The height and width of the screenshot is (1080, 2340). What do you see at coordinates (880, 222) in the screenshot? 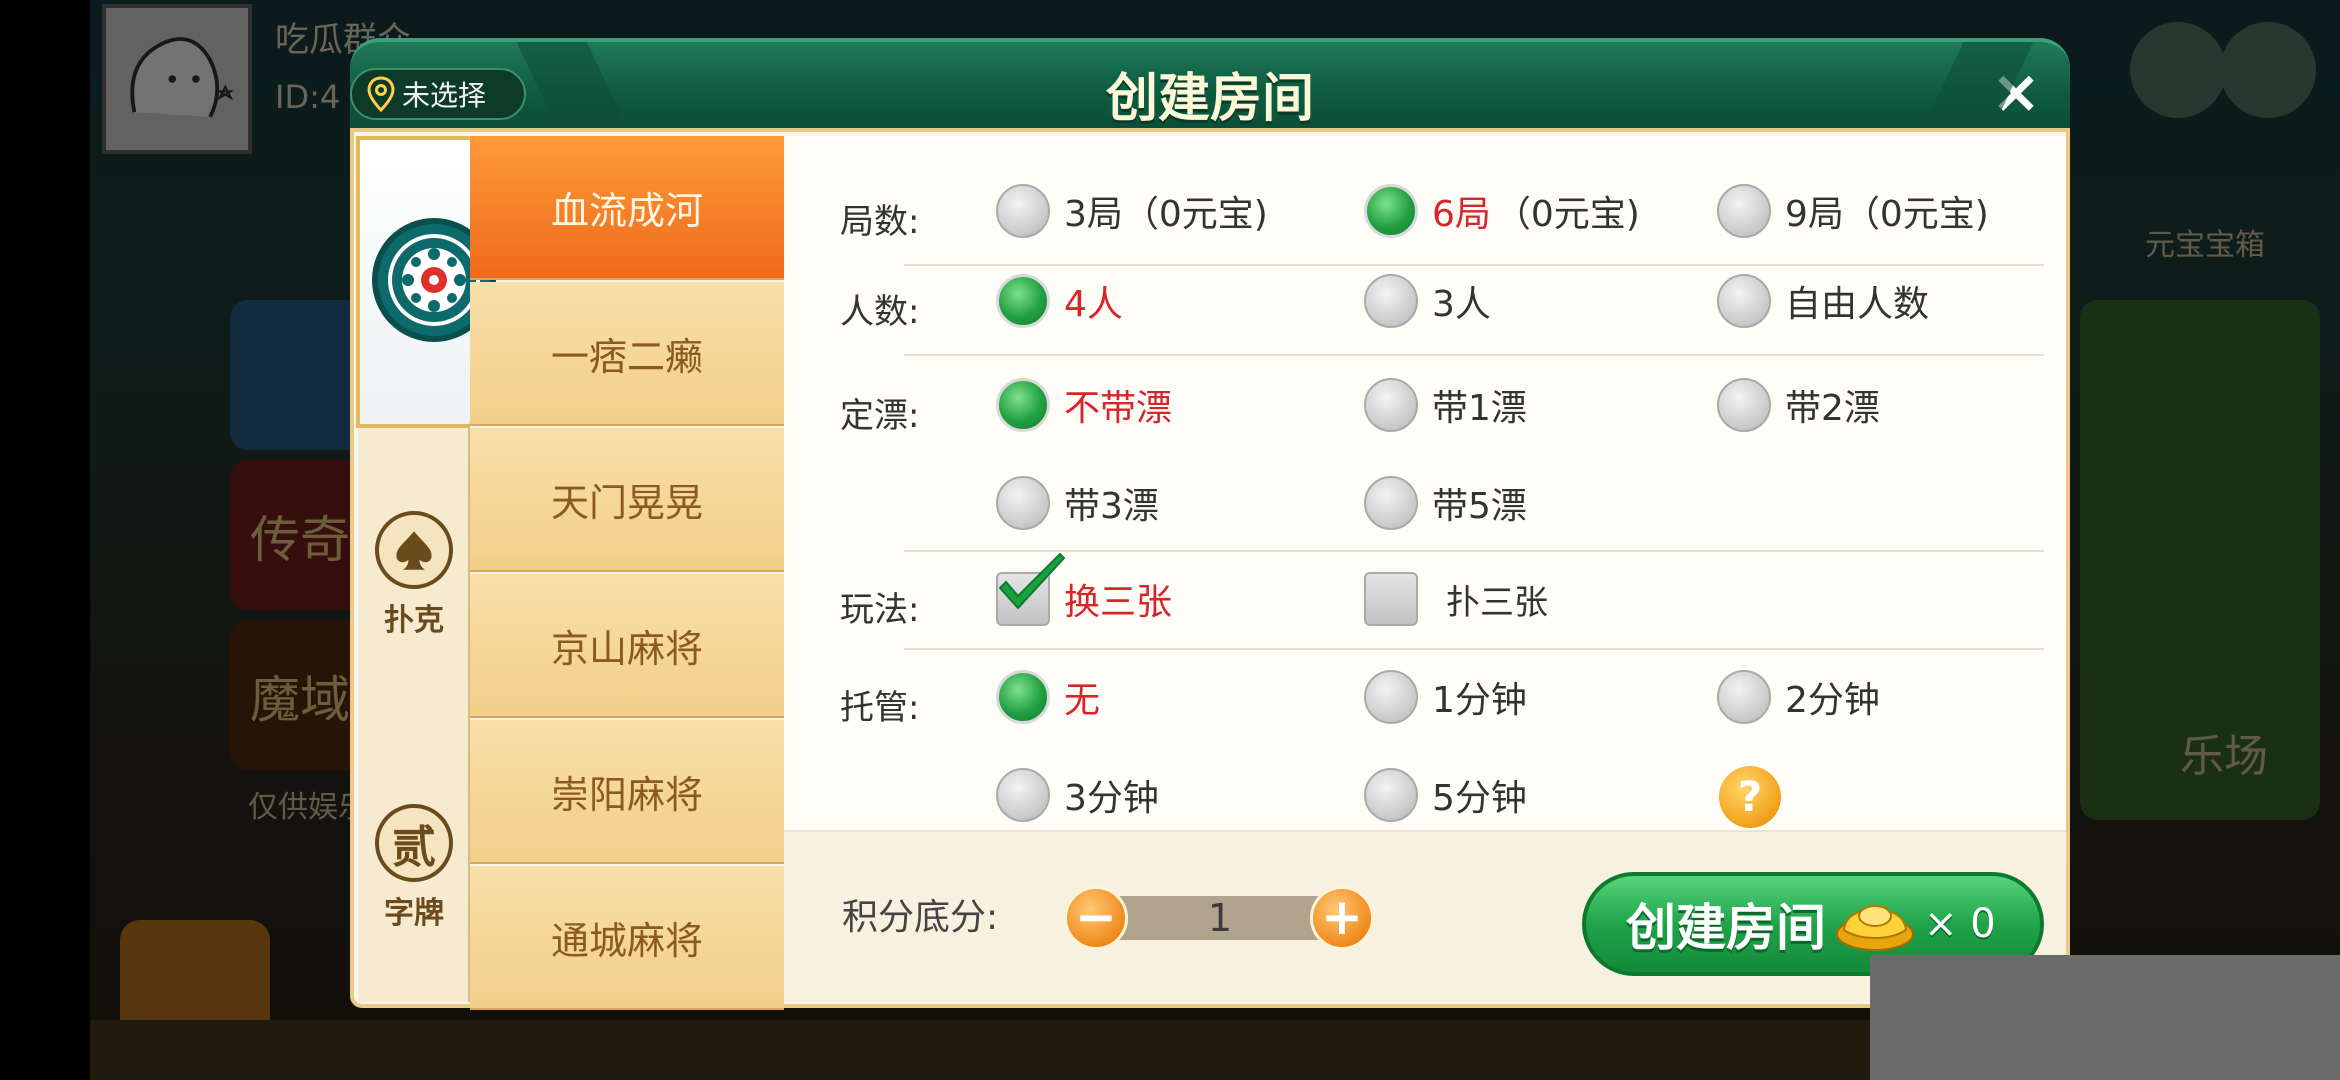
I see `rounds-label: 局数:` at bounding box center [880, 222].